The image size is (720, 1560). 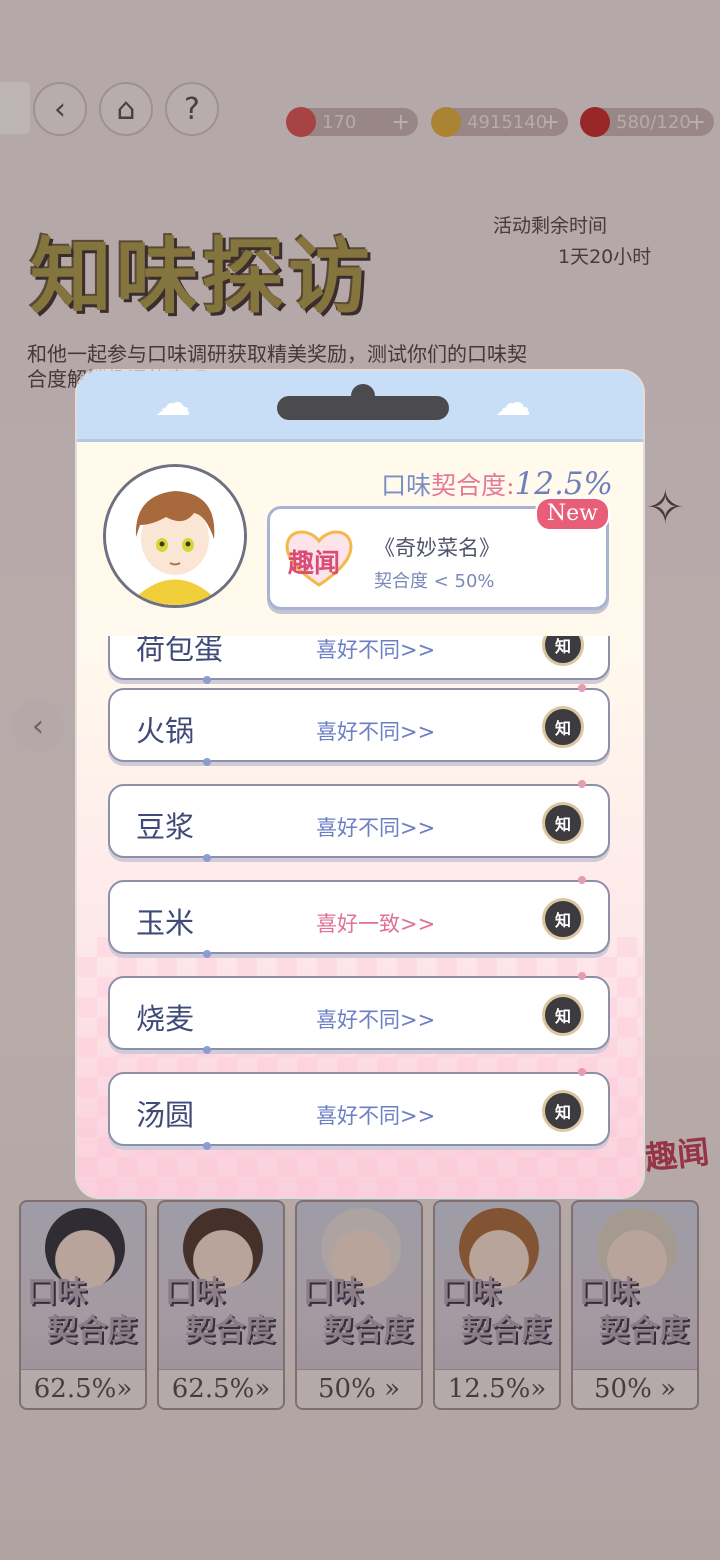 What do you see at coordinates (175, 536) in the screenshot?
I see `character-avatar` at bounding box center [175, 536].